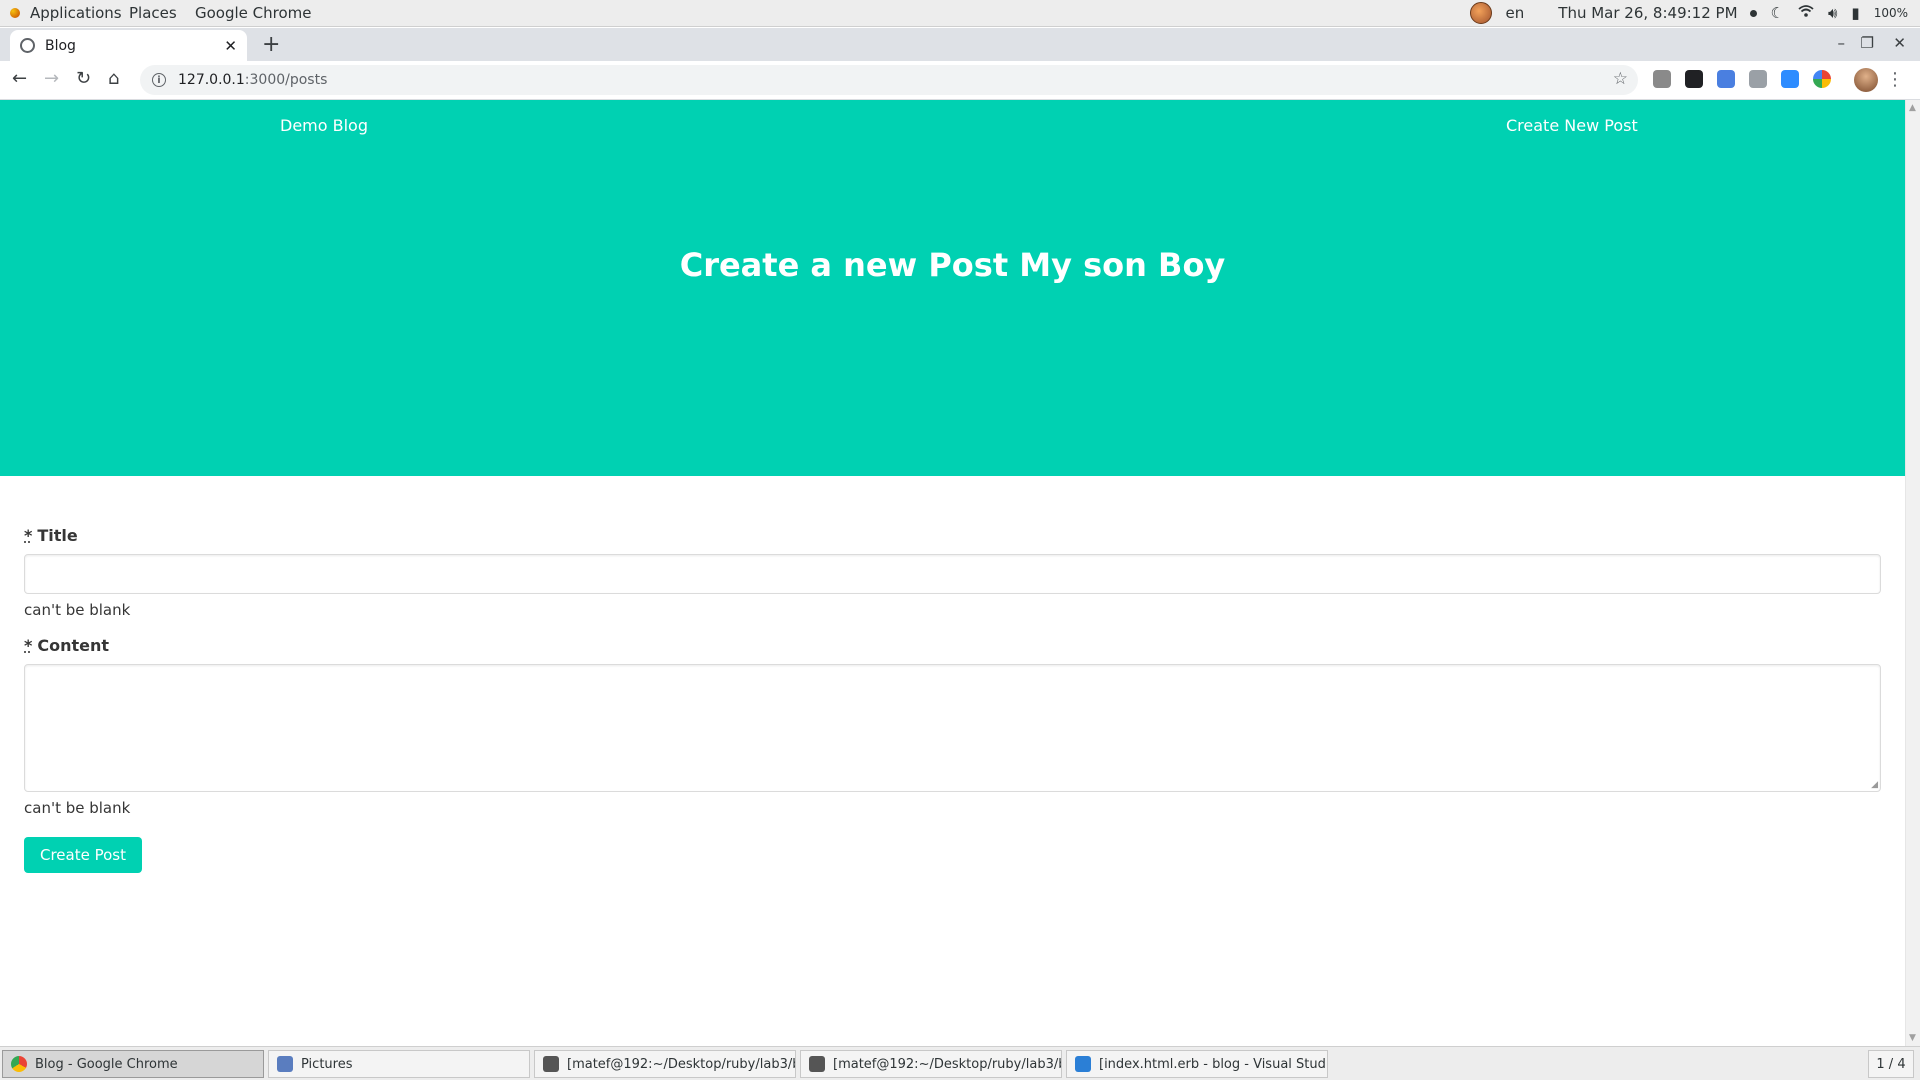 The width and height of the screenshot is (1920, 1080). Describe the element at coordinates (77, 808) in the screenshot. I see `content-error: can't be blank` at that location.